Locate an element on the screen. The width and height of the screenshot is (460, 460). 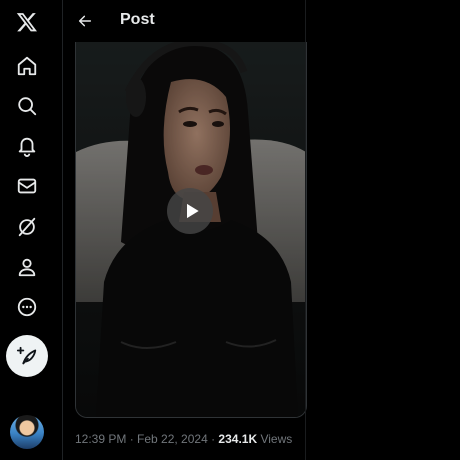
feather-plus-icon is located at coordinates (26, 355).